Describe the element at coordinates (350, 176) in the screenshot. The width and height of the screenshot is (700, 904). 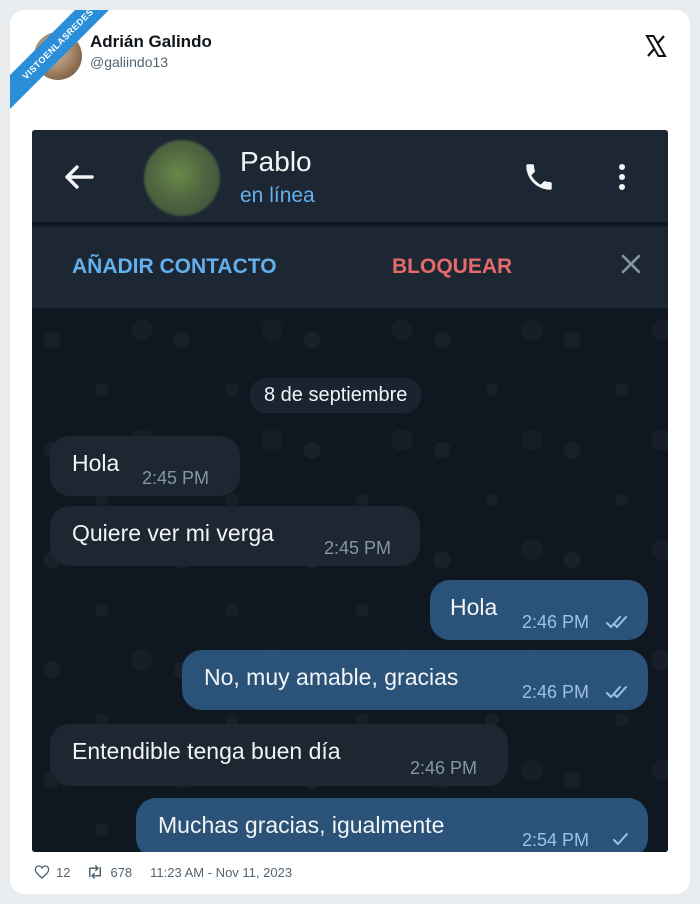
I see `chat-header: Pablo en línea` at that location.